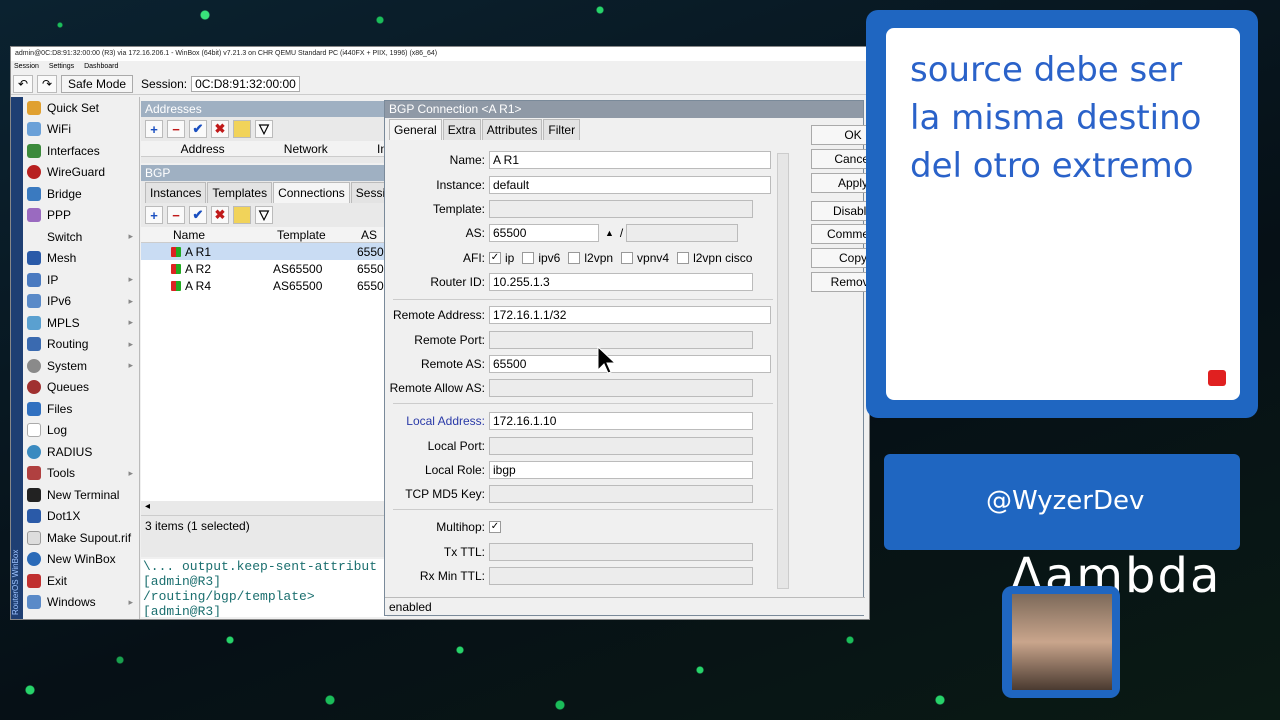  I want to click on instance-select: default, so click(630, 185).